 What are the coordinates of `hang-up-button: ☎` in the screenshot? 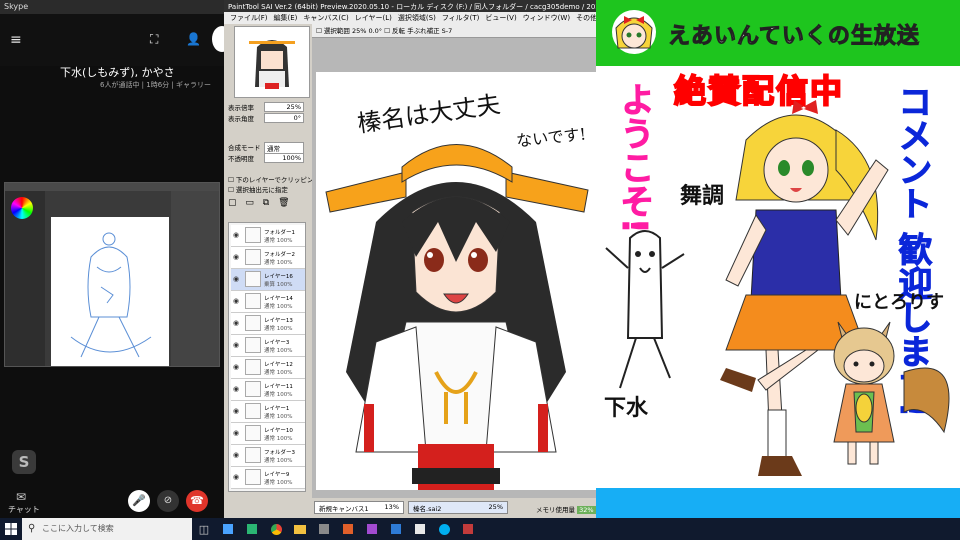 It's located at (197, 501).